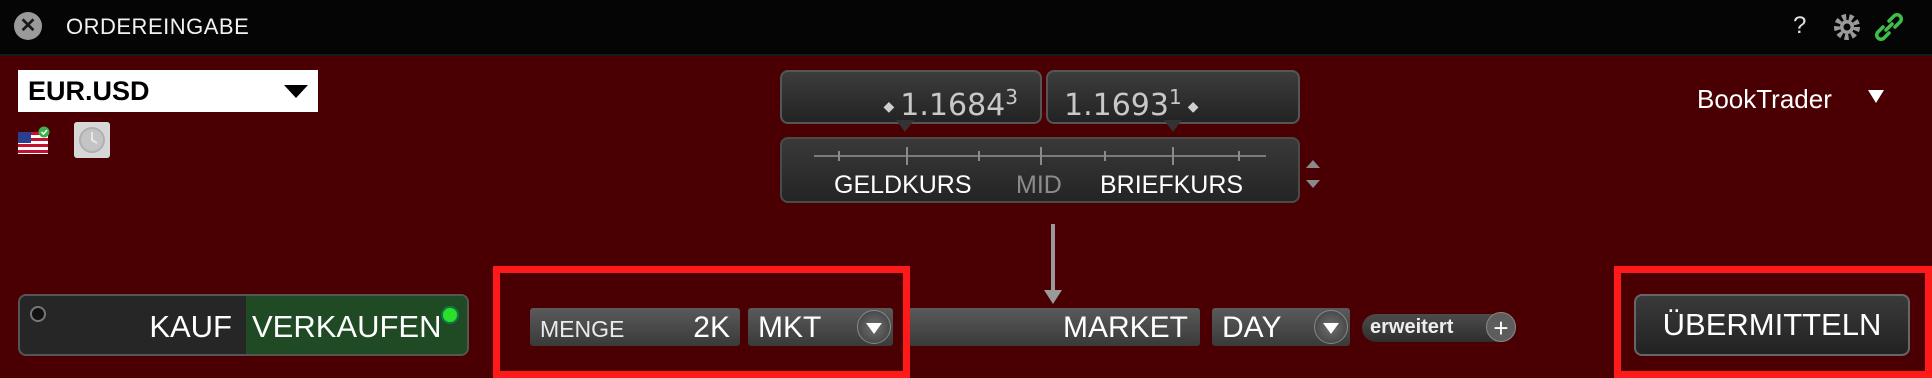 The height and width of the screenshot is (378, 1932). Describe the element at coordinates (1889, 27) in the screenshot. I see `link-icon` at that location.